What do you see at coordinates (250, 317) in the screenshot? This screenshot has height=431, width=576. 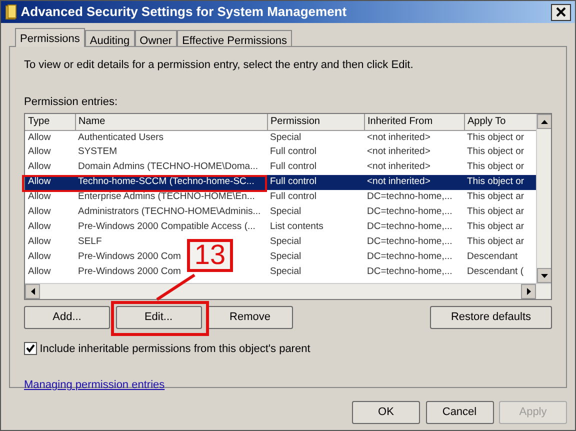 I see `entry-button: Remove` at bounding box center [250, 317].